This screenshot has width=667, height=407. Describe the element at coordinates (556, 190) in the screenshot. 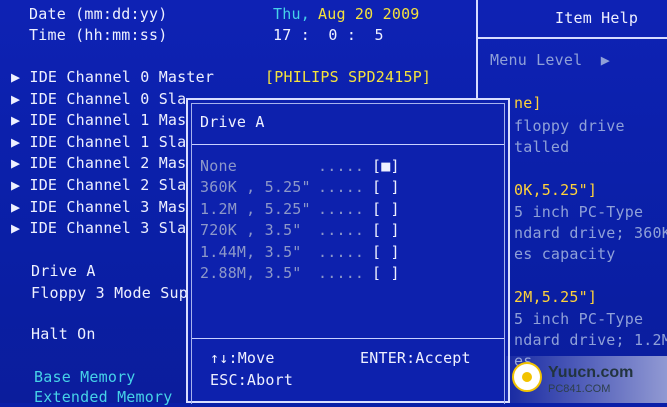

I see `help-line: 0K,5.25"]` at that location.